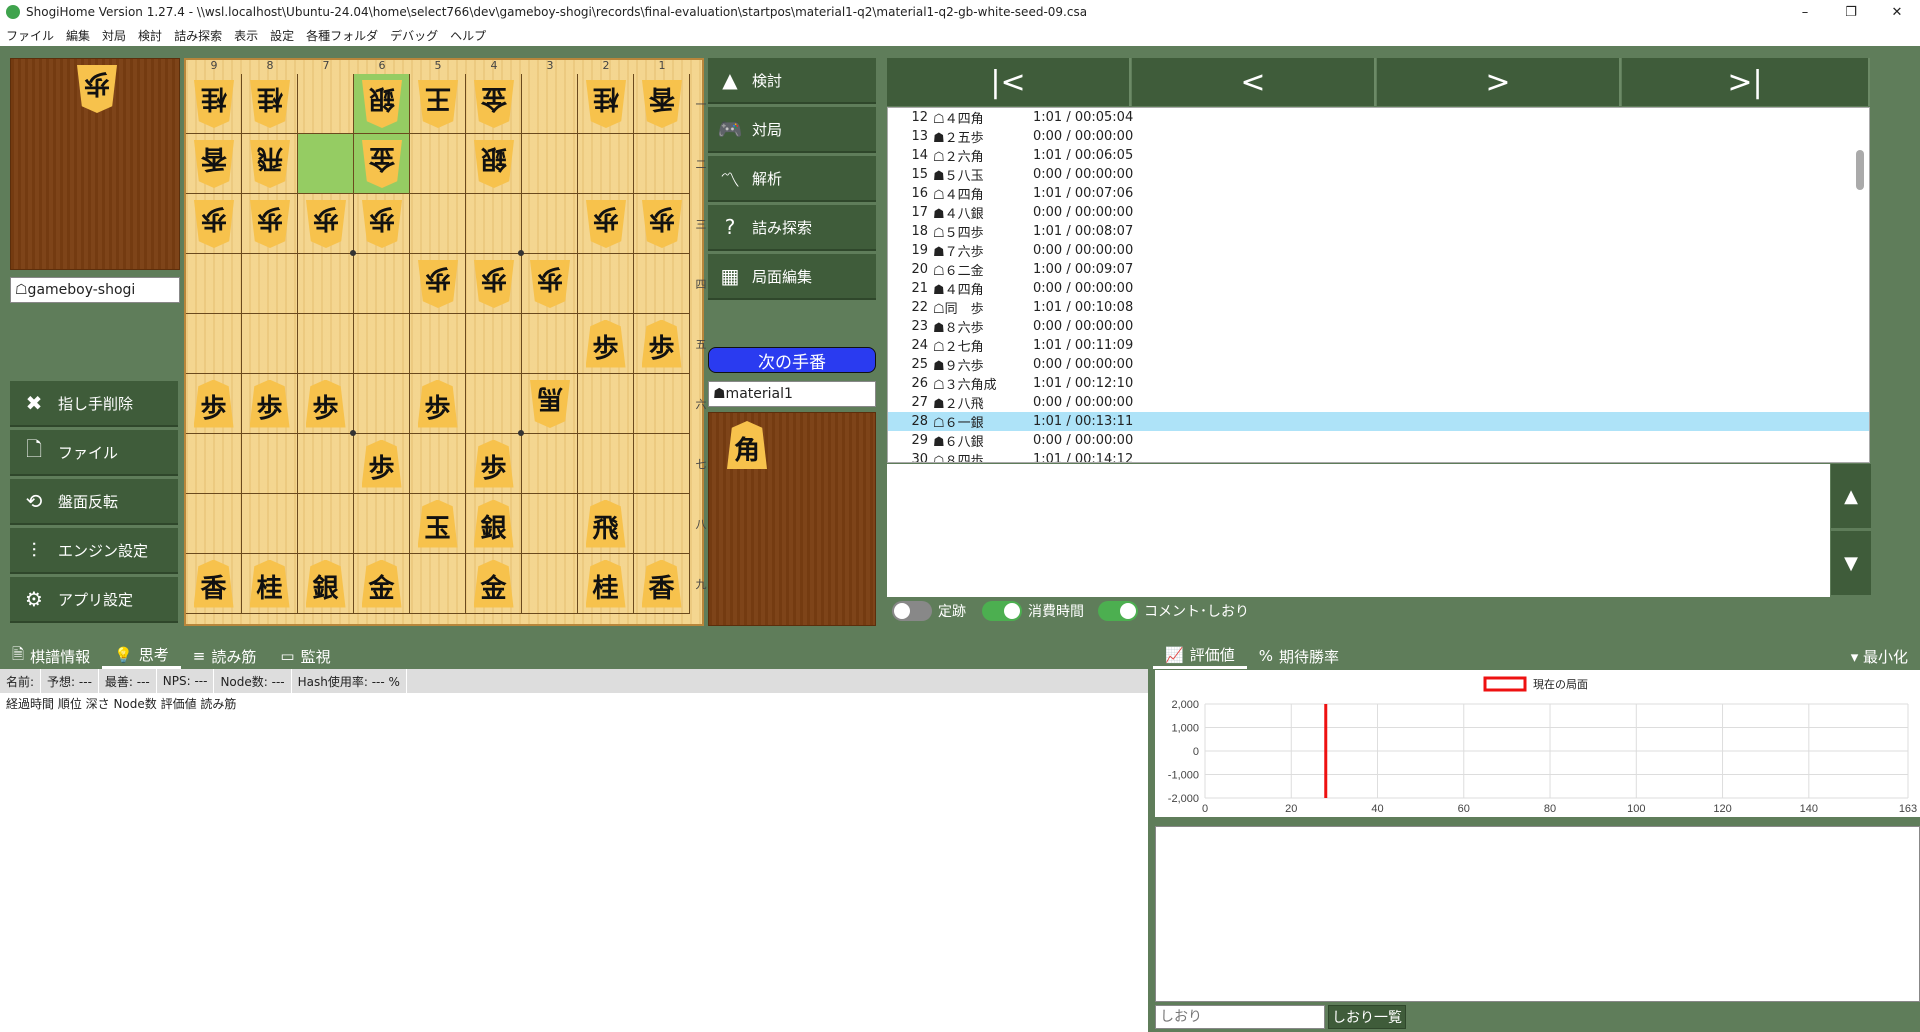 Image resolution: width=1920 pixels, height=1032 pixels. I want to click on sente-piece: 玉, so click(437, 523).